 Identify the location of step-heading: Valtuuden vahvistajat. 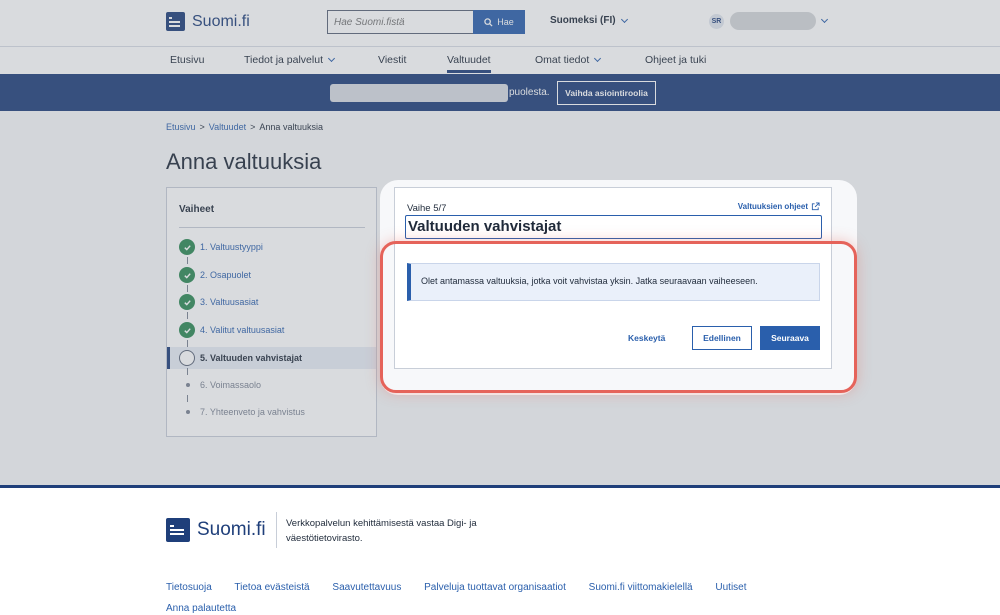
(613, 227).